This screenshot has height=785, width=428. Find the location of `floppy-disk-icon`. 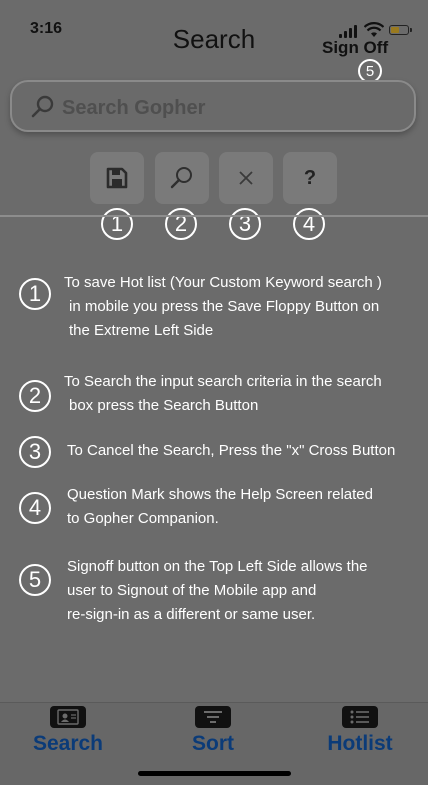

floppy-disk-icon is located at coordinates (117, 178).